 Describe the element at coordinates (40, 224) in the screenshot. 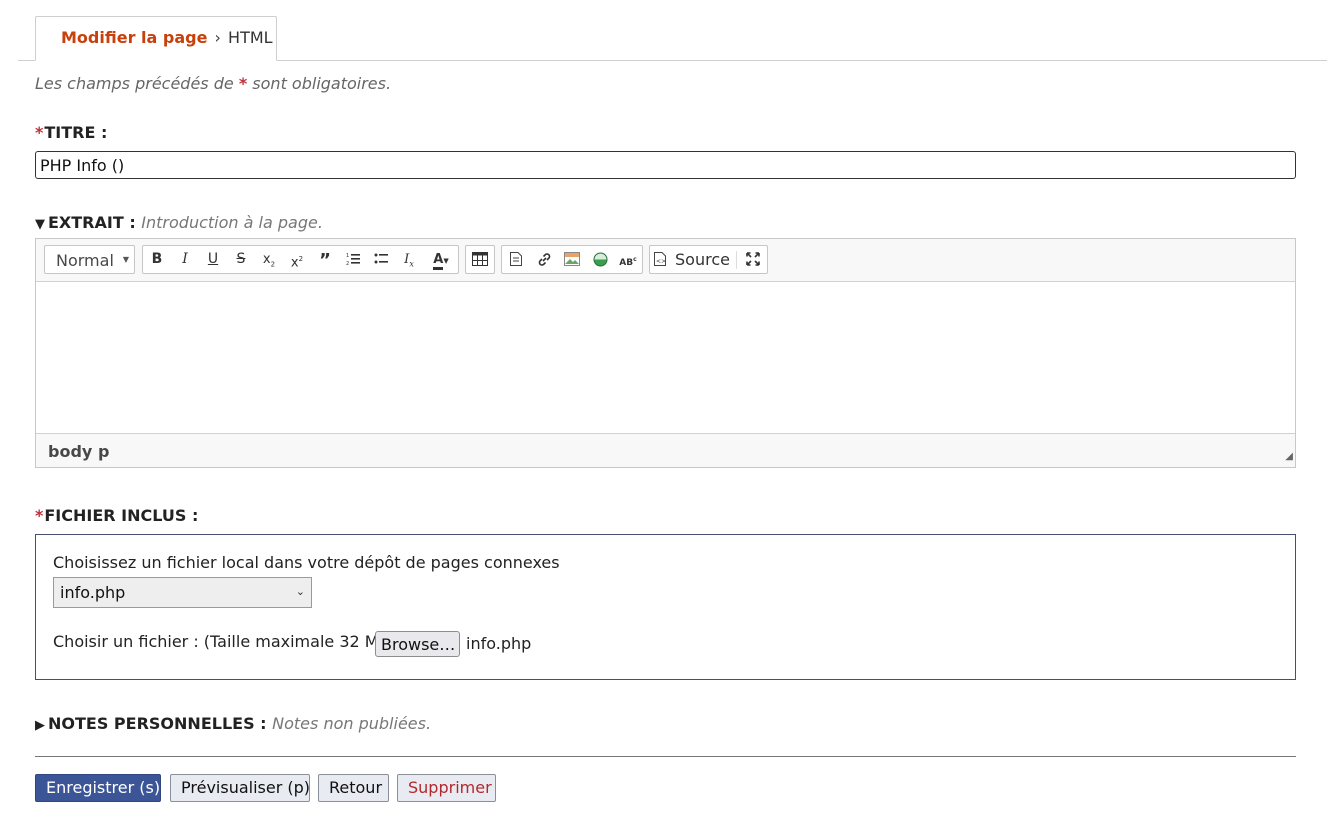

I see `collapse-triangle-icon: ▼` at that location.